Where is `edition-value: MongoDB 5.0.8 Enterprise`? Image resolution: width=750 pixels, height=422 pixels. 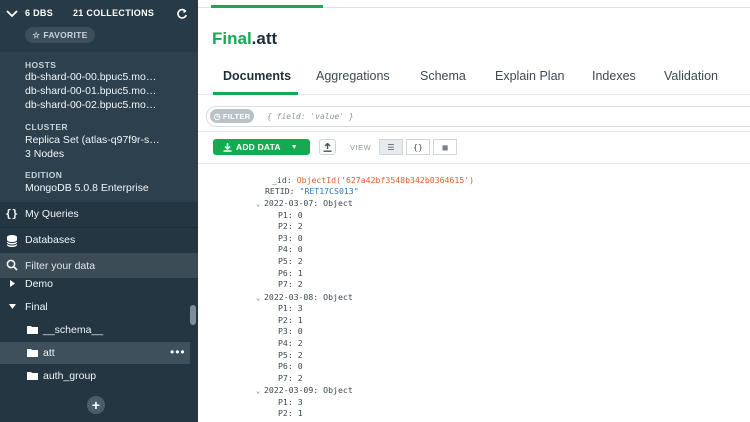
edition-value: MongoDB 5.0.8 Enterprise is located at coordinates (87, 188).